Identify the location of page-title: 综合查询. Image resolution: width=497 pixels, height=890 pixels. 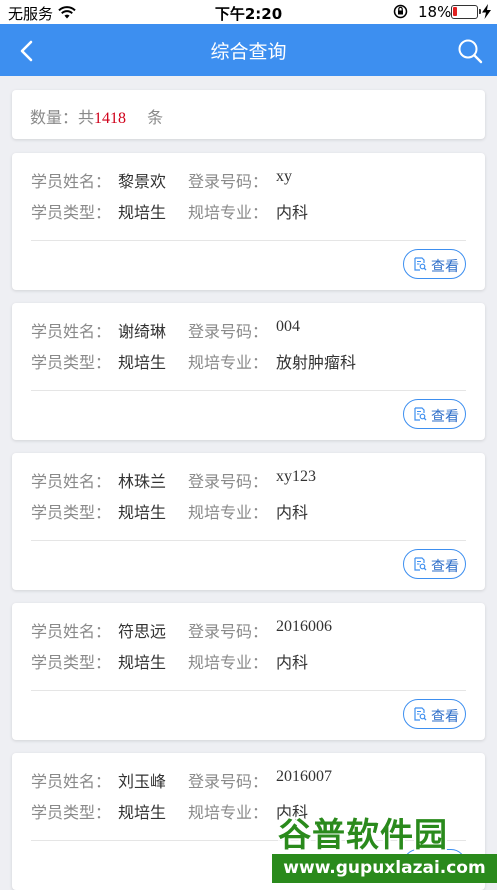
(248, 52).